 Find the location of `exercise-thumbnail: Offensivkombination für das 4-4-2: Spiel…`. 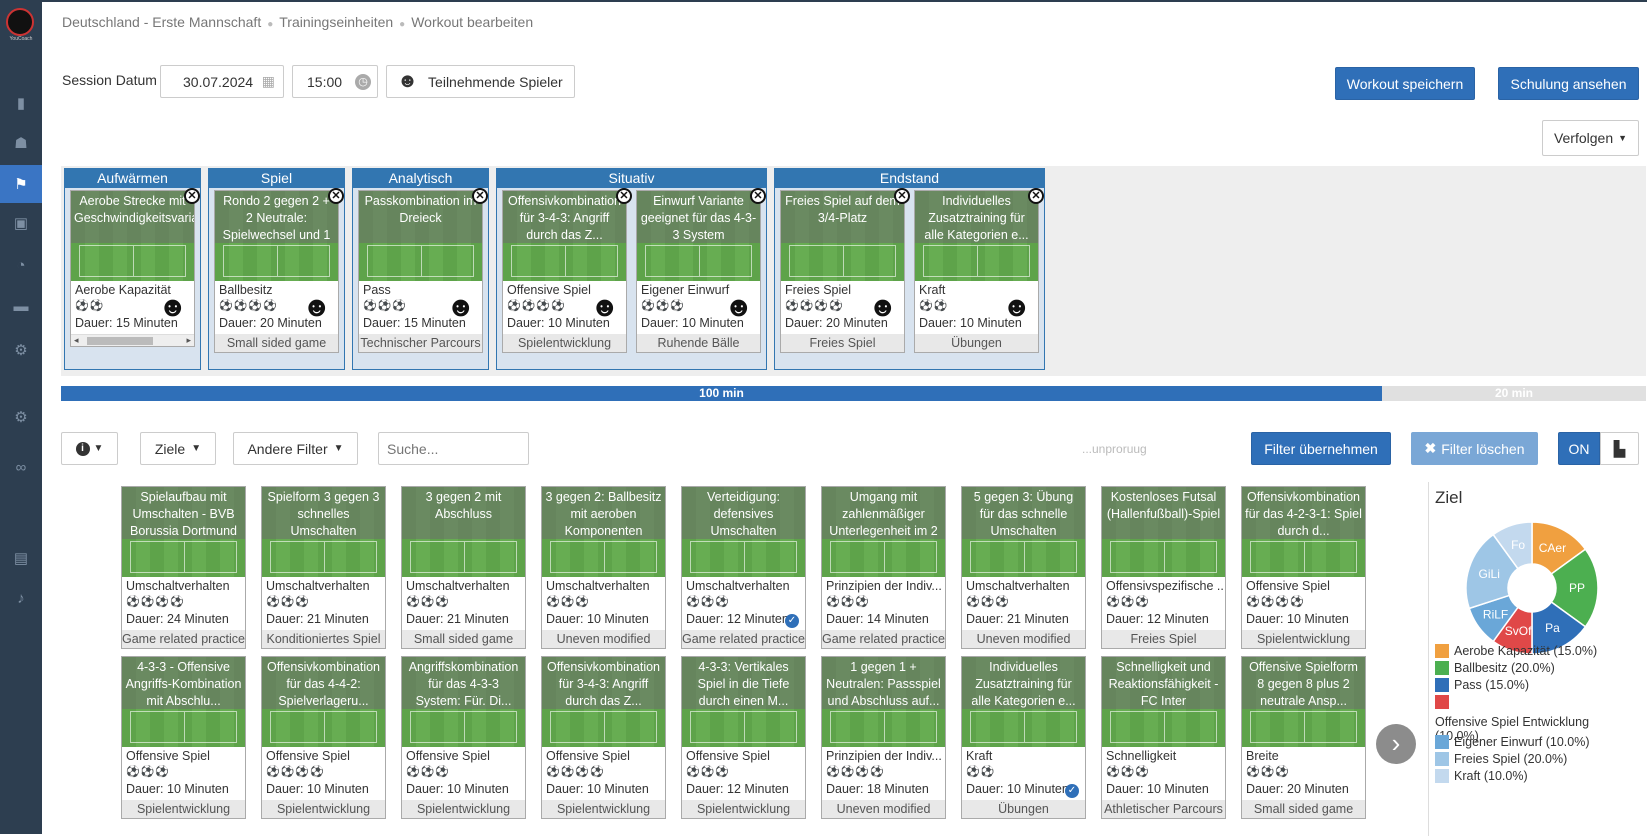

exercise-thumbnail: Offensivkombination für das 4-4-2: Spiel… is located at coordinates (323, 702).